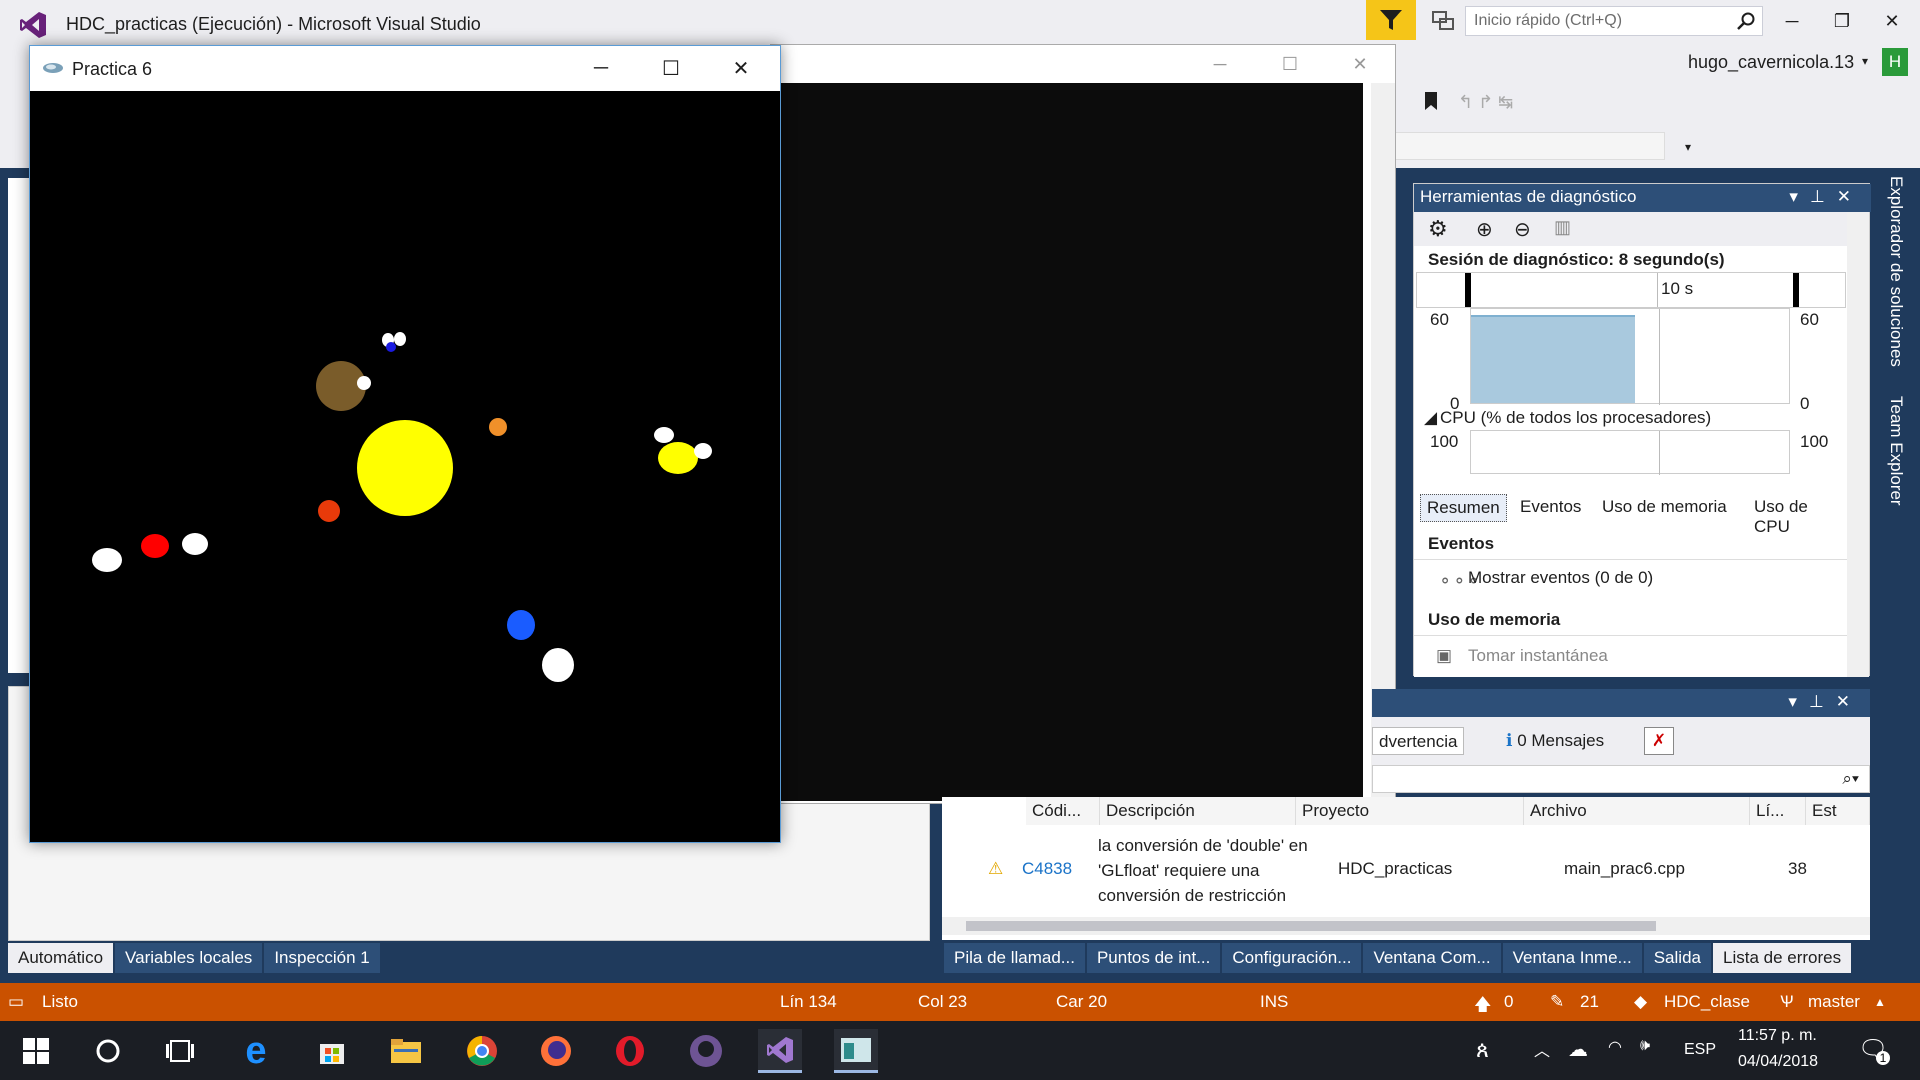 Image resolution: width=1920 pixels, height=1080 pixels. What do you see at coordinates (1482, 1006) in the screenshot?
I see `push-arrow-icon: 🡅` at bounding box center [1482, 1006].